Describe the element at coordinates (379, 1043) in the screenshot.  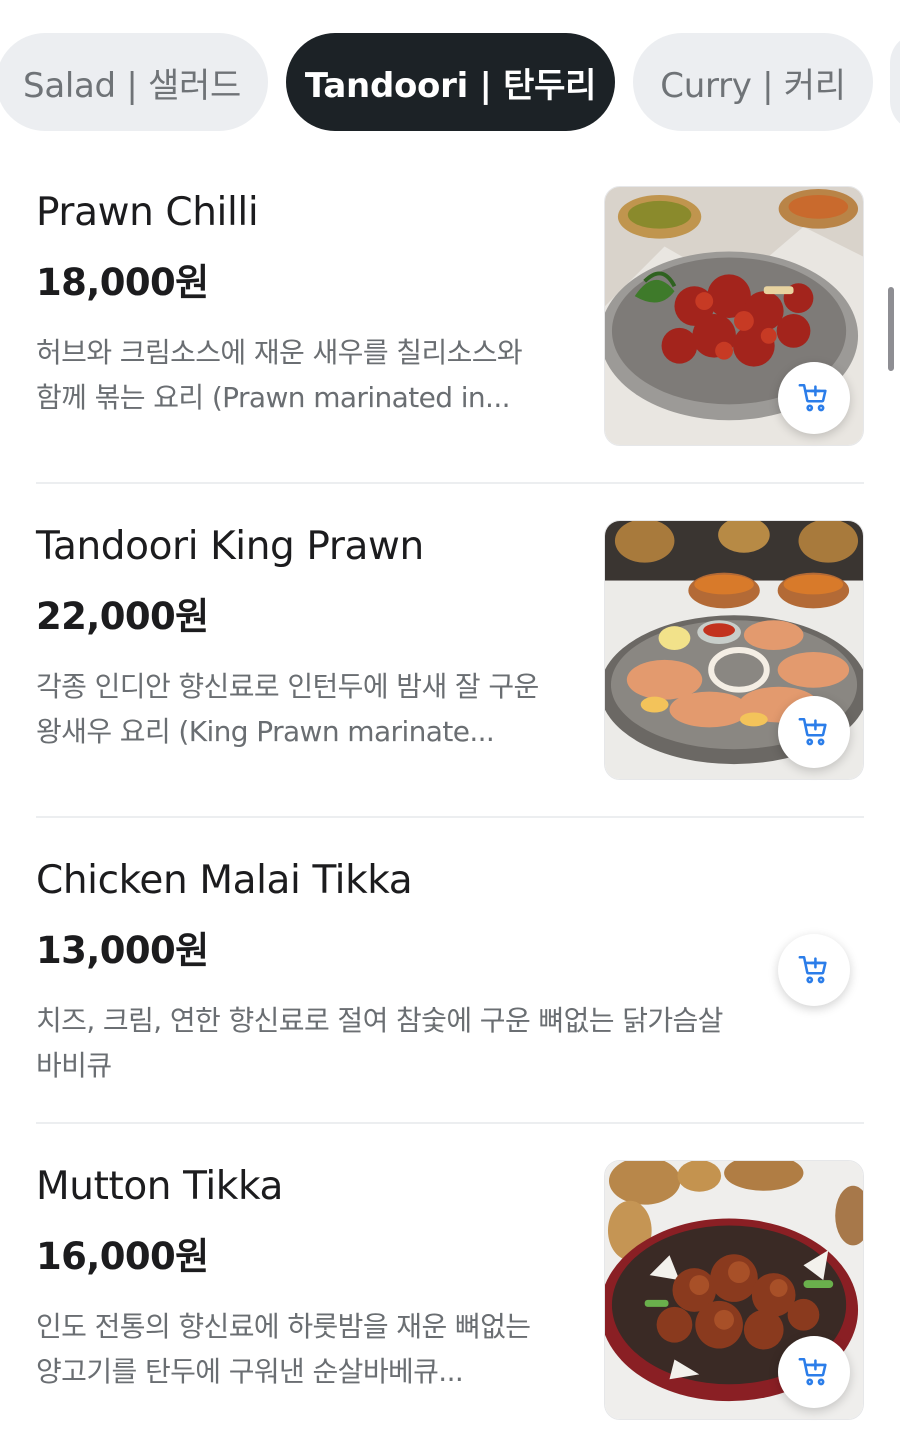
I see `item-description: 치즈, 크림, 연한 향신료로 절여 참숯에 구운 뼈없는 닭가슴살 바비큐` at that location.